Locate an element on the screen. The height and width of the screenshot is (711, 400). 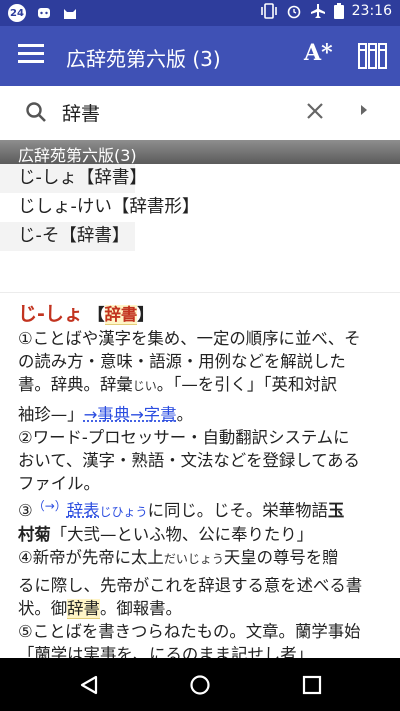
navigation-bar is located at coordinates (200, 684).